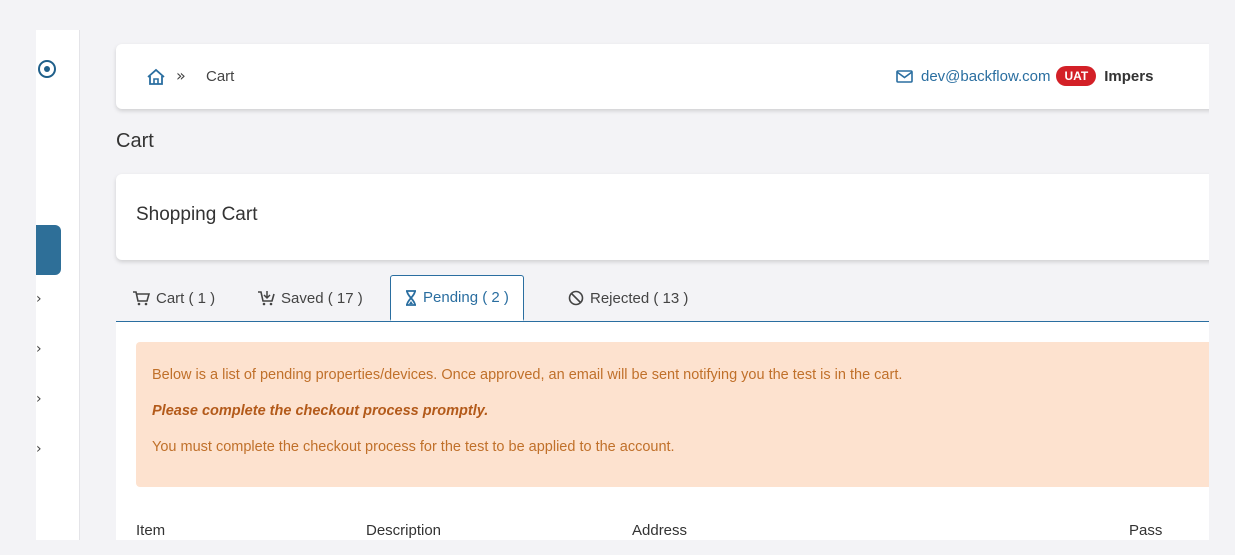  What do you see at coordinates (47, 69) in the screenshot?
I see `target-icon` at bounding box center [47, 69].